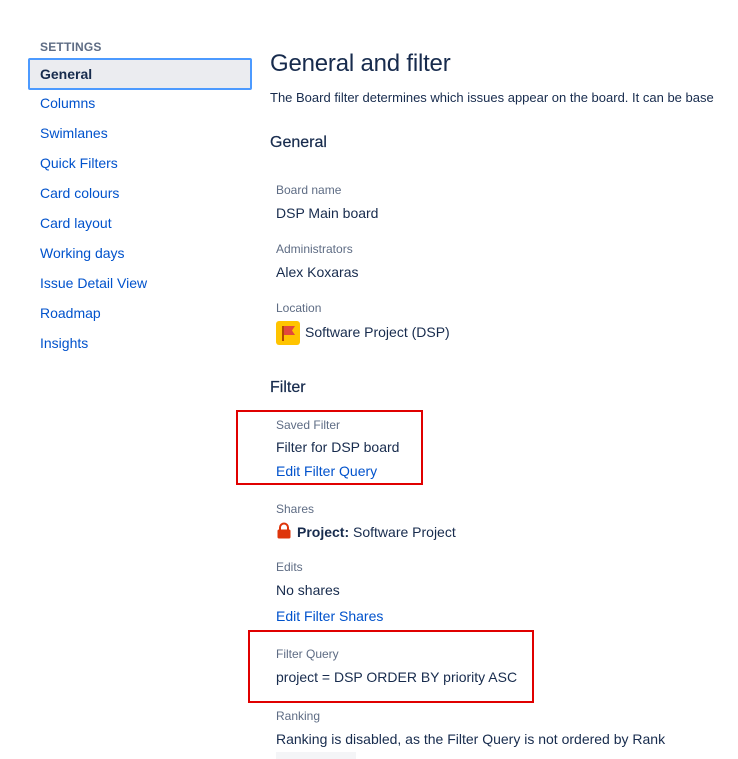 Image resolution: width=738 pixels, height=759 pixels. Describe the element at coordinates (298, 142) in the screenshot. I see `general-section-heading: General` at that location.